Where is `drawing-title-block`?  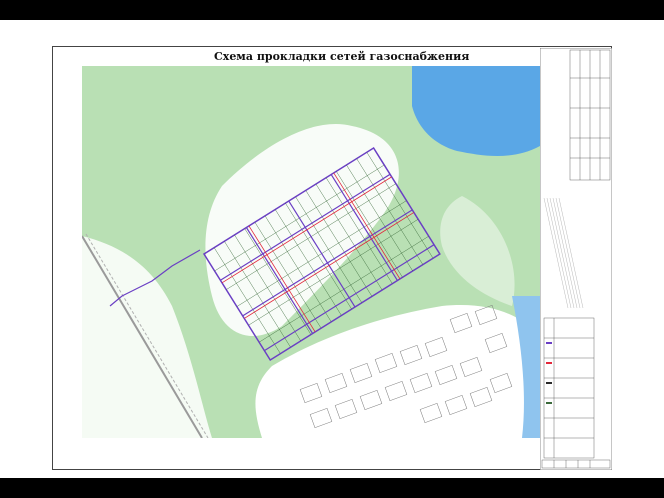
drawing-title-block is located at coordinates (576, 259).